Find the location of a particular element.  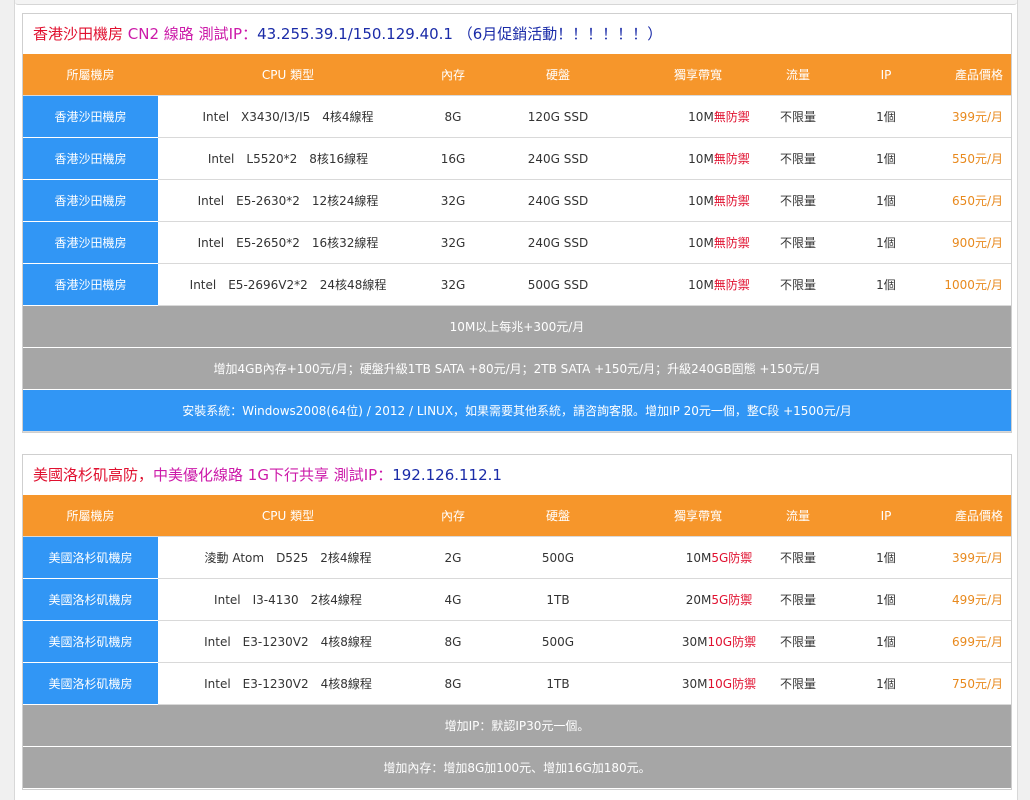

bandwidth-cell: 20M5G防禦 is located at coordinates (698, 599).